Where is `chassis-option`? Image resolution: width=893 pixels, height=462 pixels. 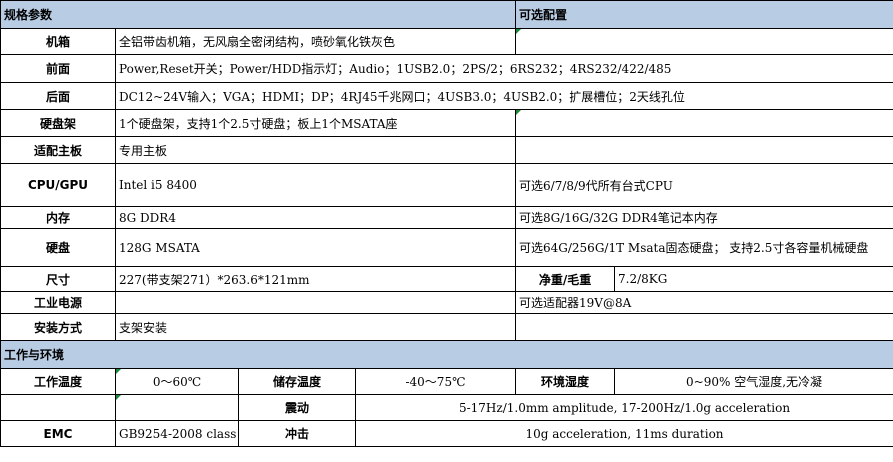
chassis-option is located at coordinates (704, 41).